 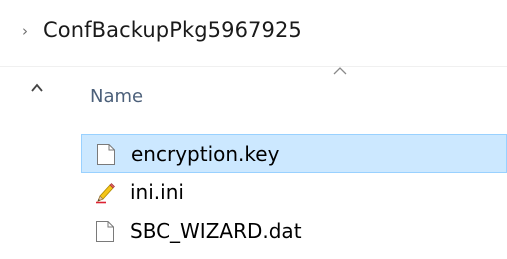 I want to click on file-row: ini.ini, so click(x=294, y=192).